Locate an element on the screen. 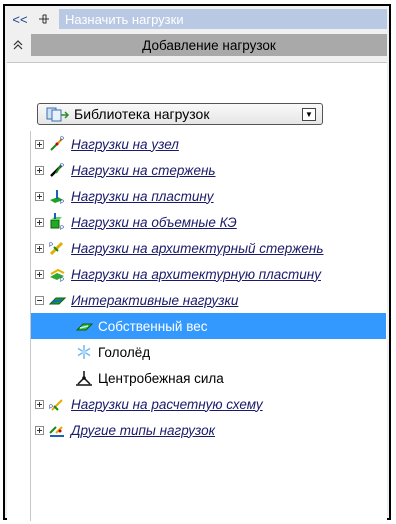 The height and width of the screenshot is (524, 396). tree-item-interactive-loads: Интерактивные нагрузки is located at coordinates (208, 300).